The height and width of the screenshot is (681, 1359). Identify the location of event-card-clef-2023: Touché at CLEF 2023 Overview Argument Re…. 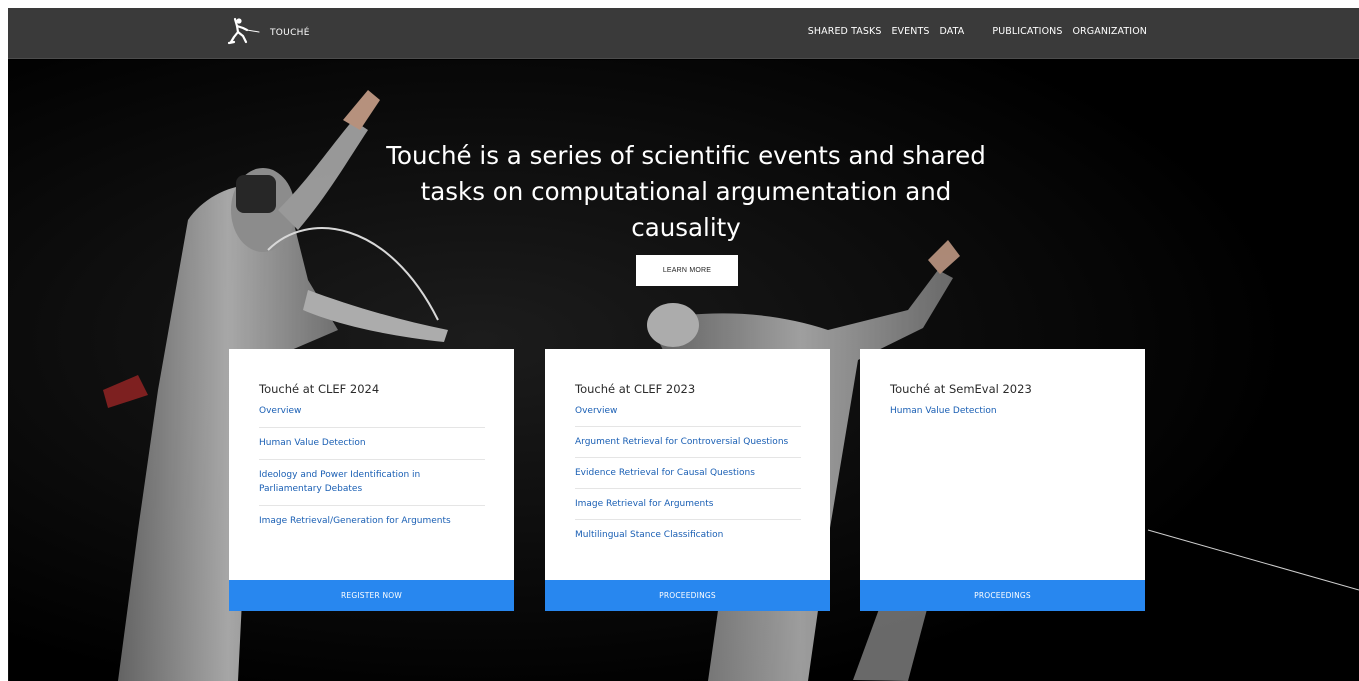
(687, 480).